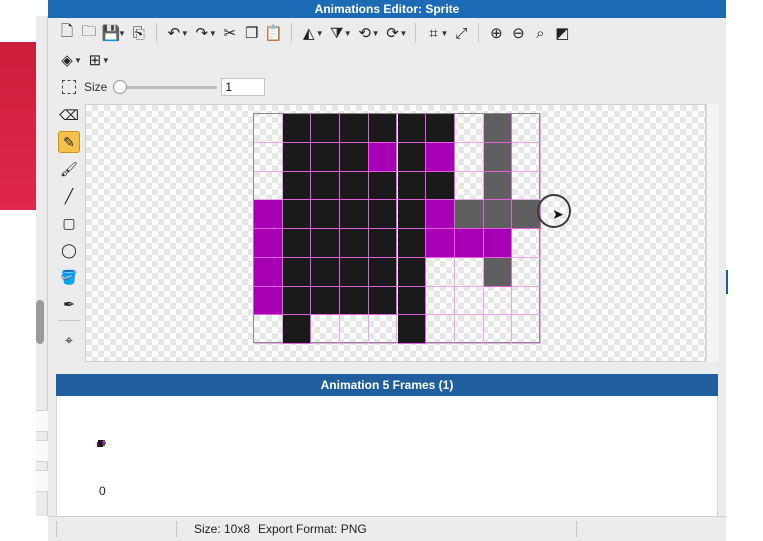 The width and height of the screenshot is (763, 541). What do you see at coordinates (496, 33) in the screenshot?
I see `zoom-in-icon: ⊕` at bounding box center [496, 33].